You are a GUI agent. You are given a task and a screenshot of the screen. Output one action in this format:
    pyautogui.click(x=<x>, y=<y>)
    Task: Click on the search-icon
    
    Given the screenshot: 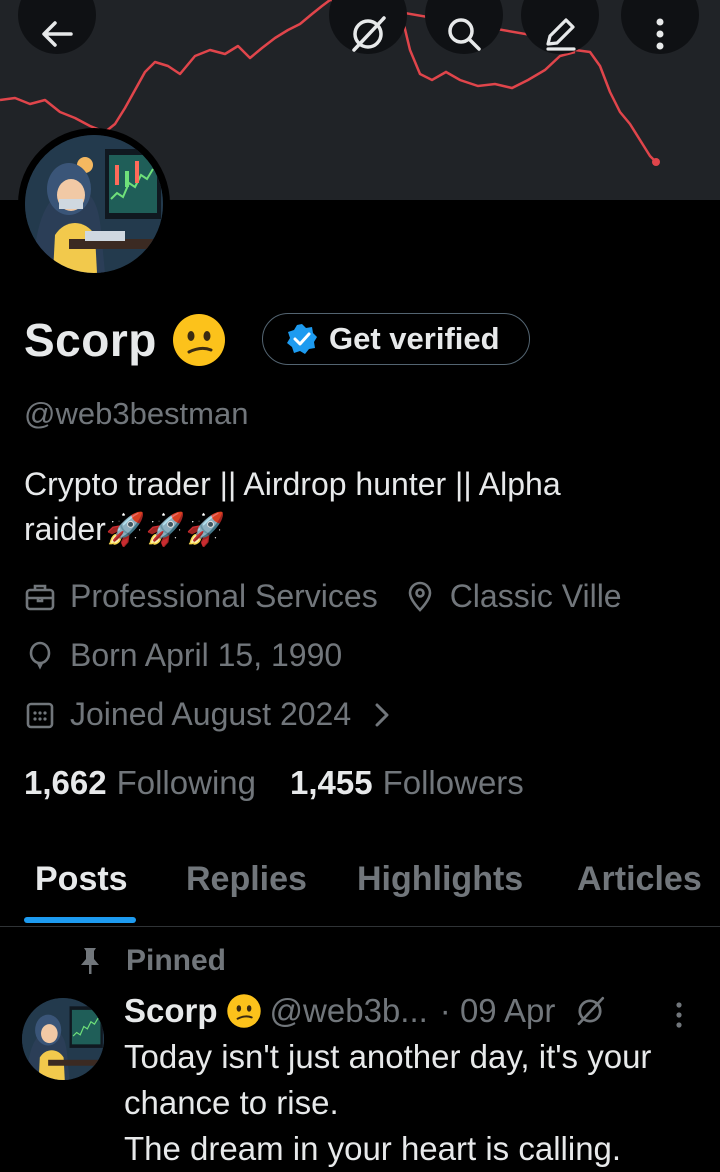 What is the action you would take?
    pyautogui.click(x=464, y=34)
    